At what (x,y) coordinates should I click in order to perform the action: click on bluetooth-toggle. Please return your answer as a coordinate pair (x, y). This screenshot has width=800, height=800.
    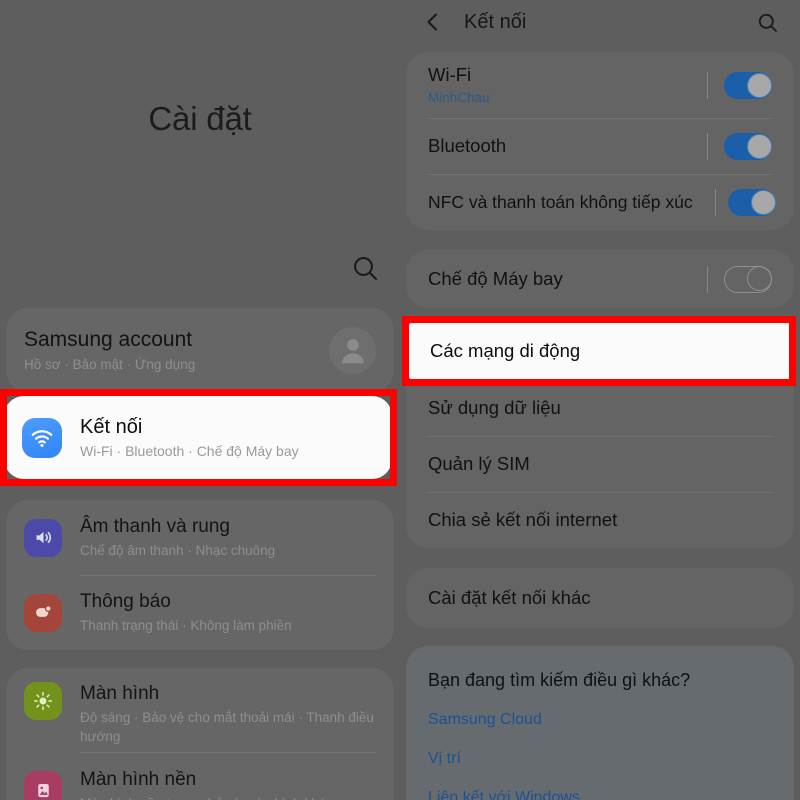
    Looking at the image, I should click on (748, 146).